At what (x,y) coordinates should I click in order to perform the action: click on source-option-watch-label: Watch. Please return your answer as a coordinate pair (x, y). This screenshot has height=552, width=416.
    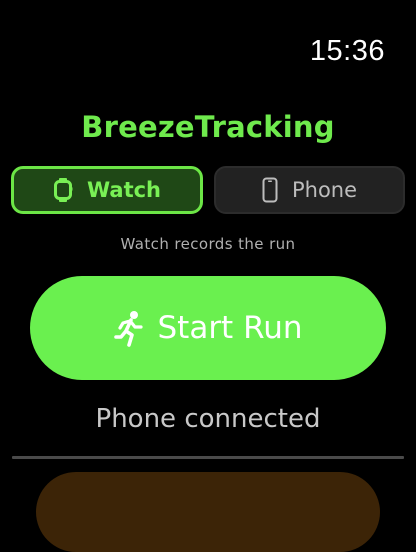
    Looking at the image, I should click on (124, 190).